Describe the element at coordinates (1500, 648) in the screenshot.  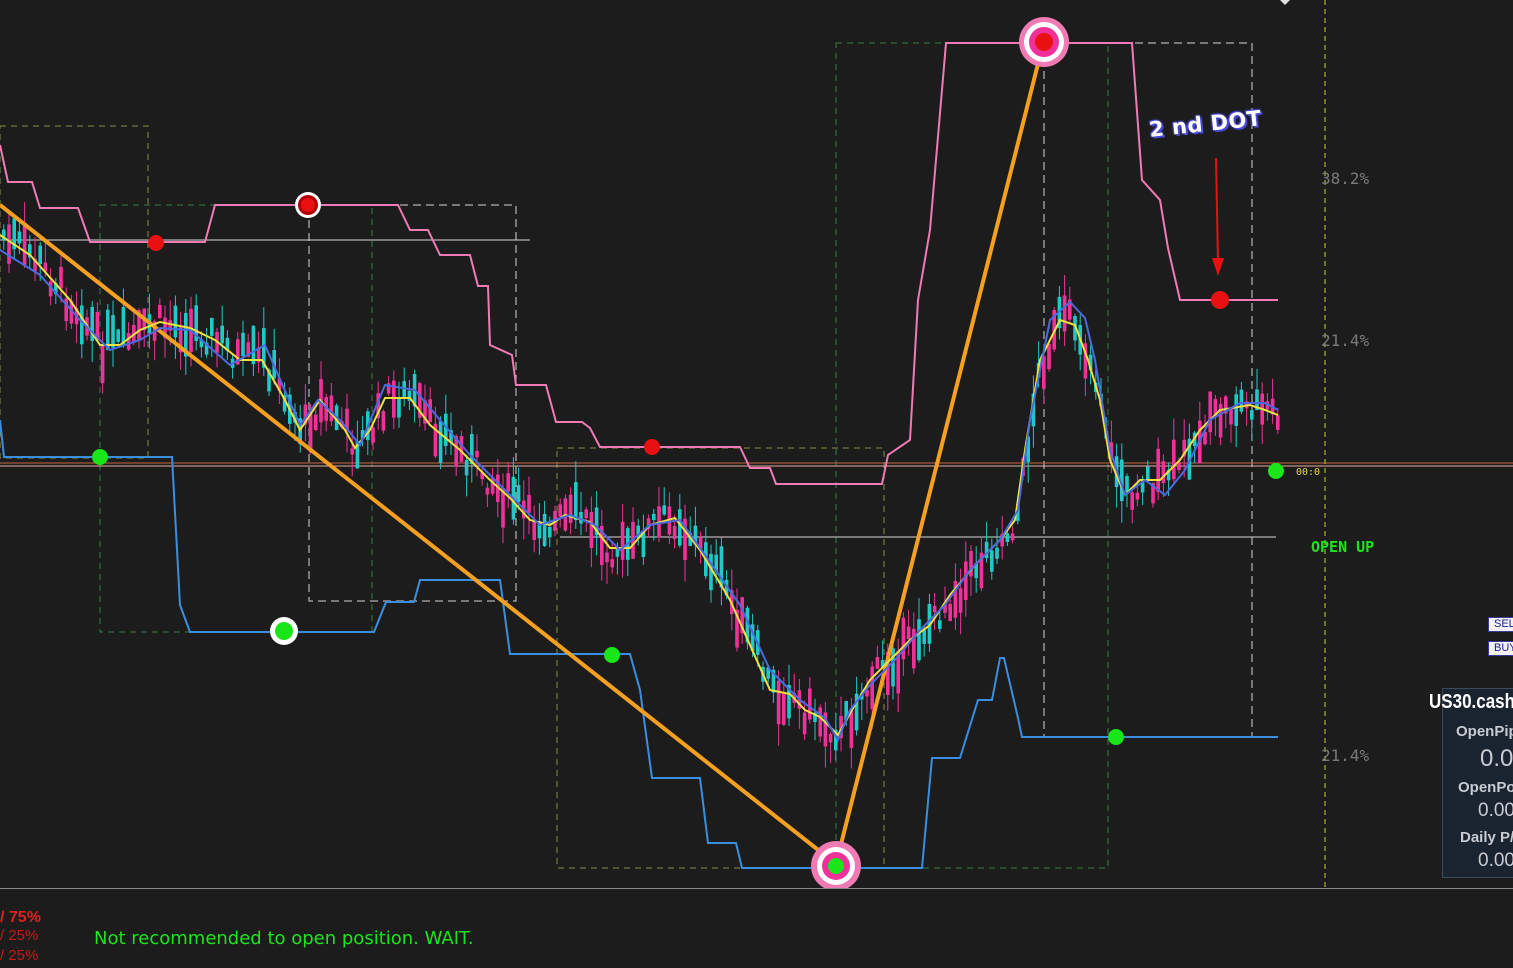
I see `buy-button: BUY` at that location.